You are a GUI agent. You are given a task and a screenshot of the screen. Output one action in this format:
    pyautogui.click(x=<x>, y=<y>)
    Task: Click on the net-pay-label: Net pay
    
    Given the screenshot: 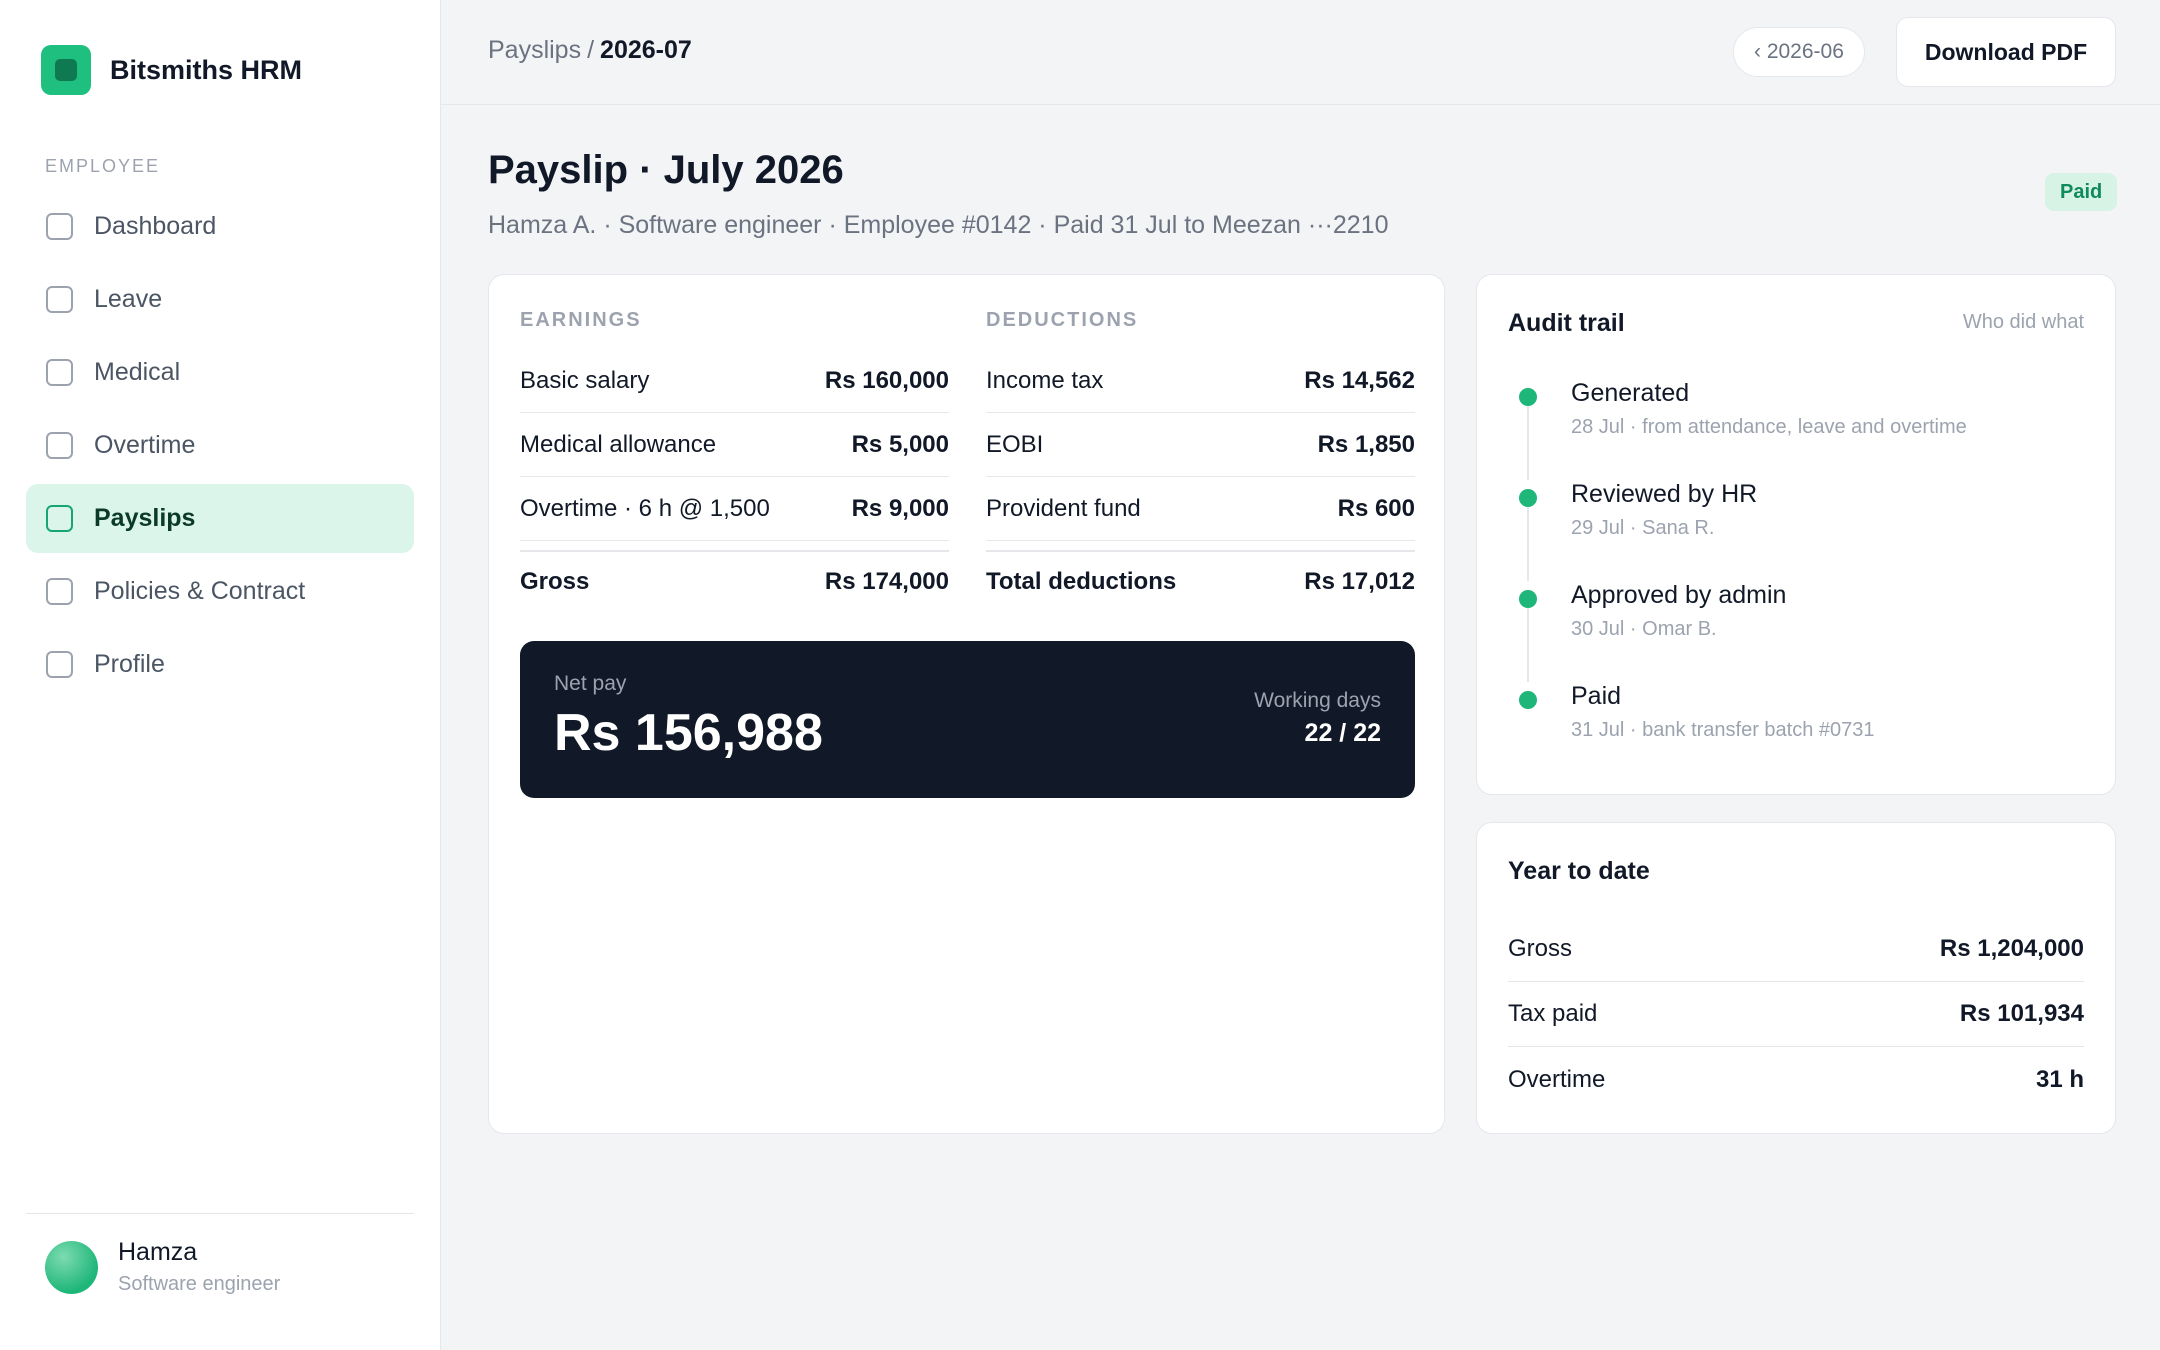 What is the action you would take?
    pyautogui.click(x=590, y=683)
    